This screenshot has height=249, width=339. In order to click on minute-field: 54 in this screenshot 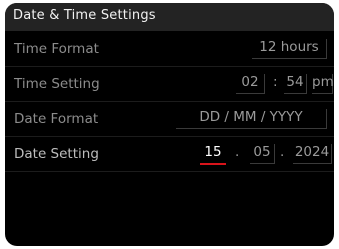, I will do `click(295, 84)`.